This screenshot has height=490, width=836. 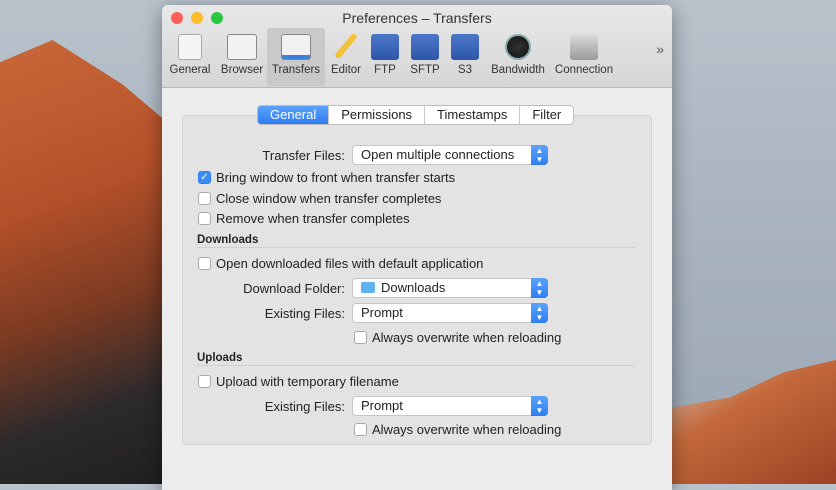 I want to click on toolbar-label: Connection, so click(x=584, y=70).